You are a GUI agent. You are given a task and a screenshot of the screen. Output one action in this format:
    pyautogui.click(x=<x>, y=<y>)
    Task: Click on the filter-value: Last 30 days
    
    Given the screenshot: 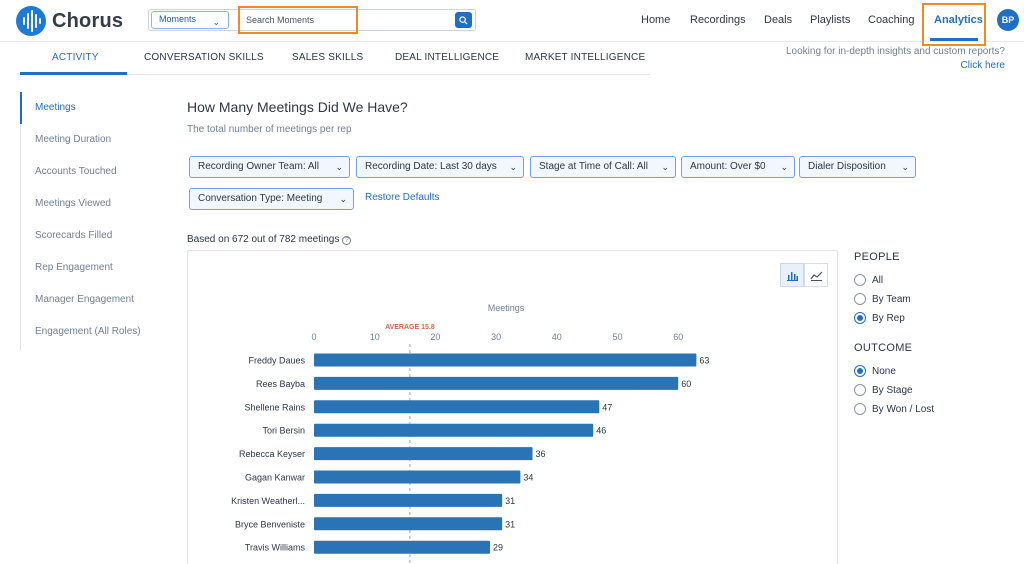 What is the action you would take?
    pyautogui.click(x=468, y=166)
    